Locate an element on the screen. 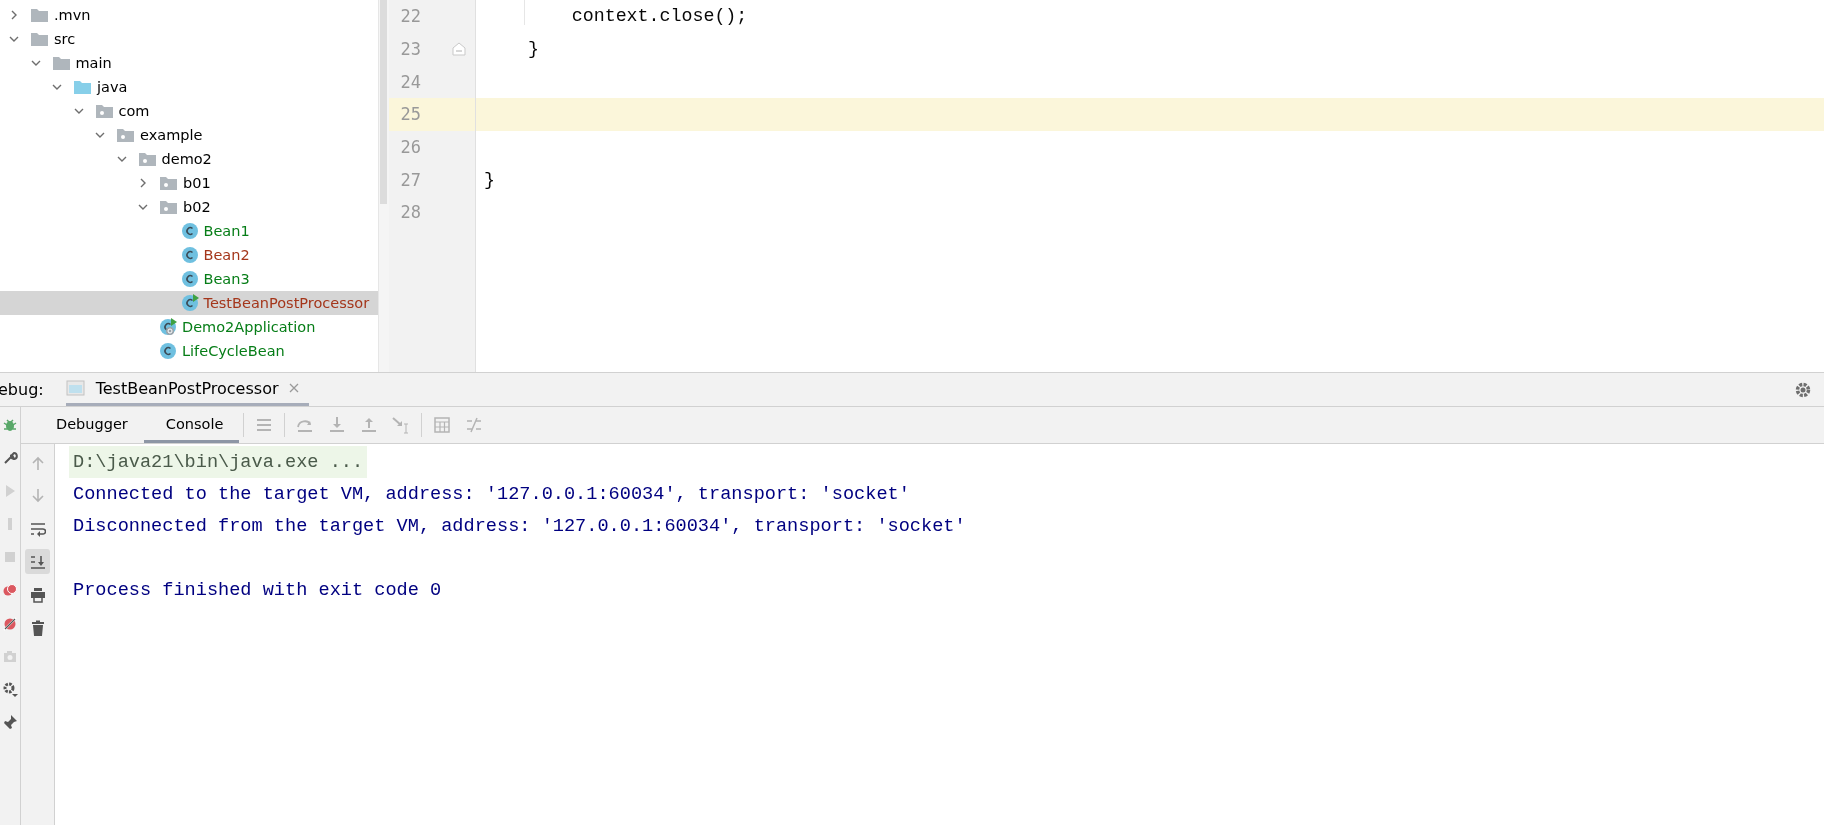 This screenshot has height=825, width=1824. pin-icon is located at coordinates (10, 722).